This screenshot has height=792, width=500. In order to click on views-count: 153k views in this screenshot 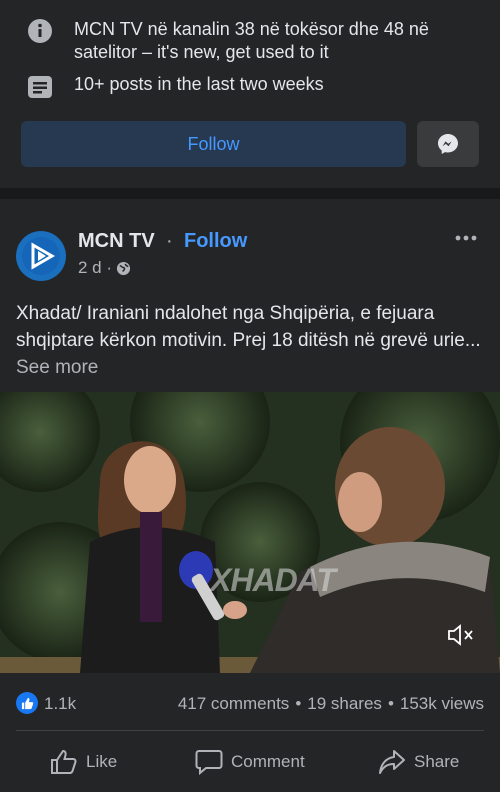, I will do `click(441, 703)`.